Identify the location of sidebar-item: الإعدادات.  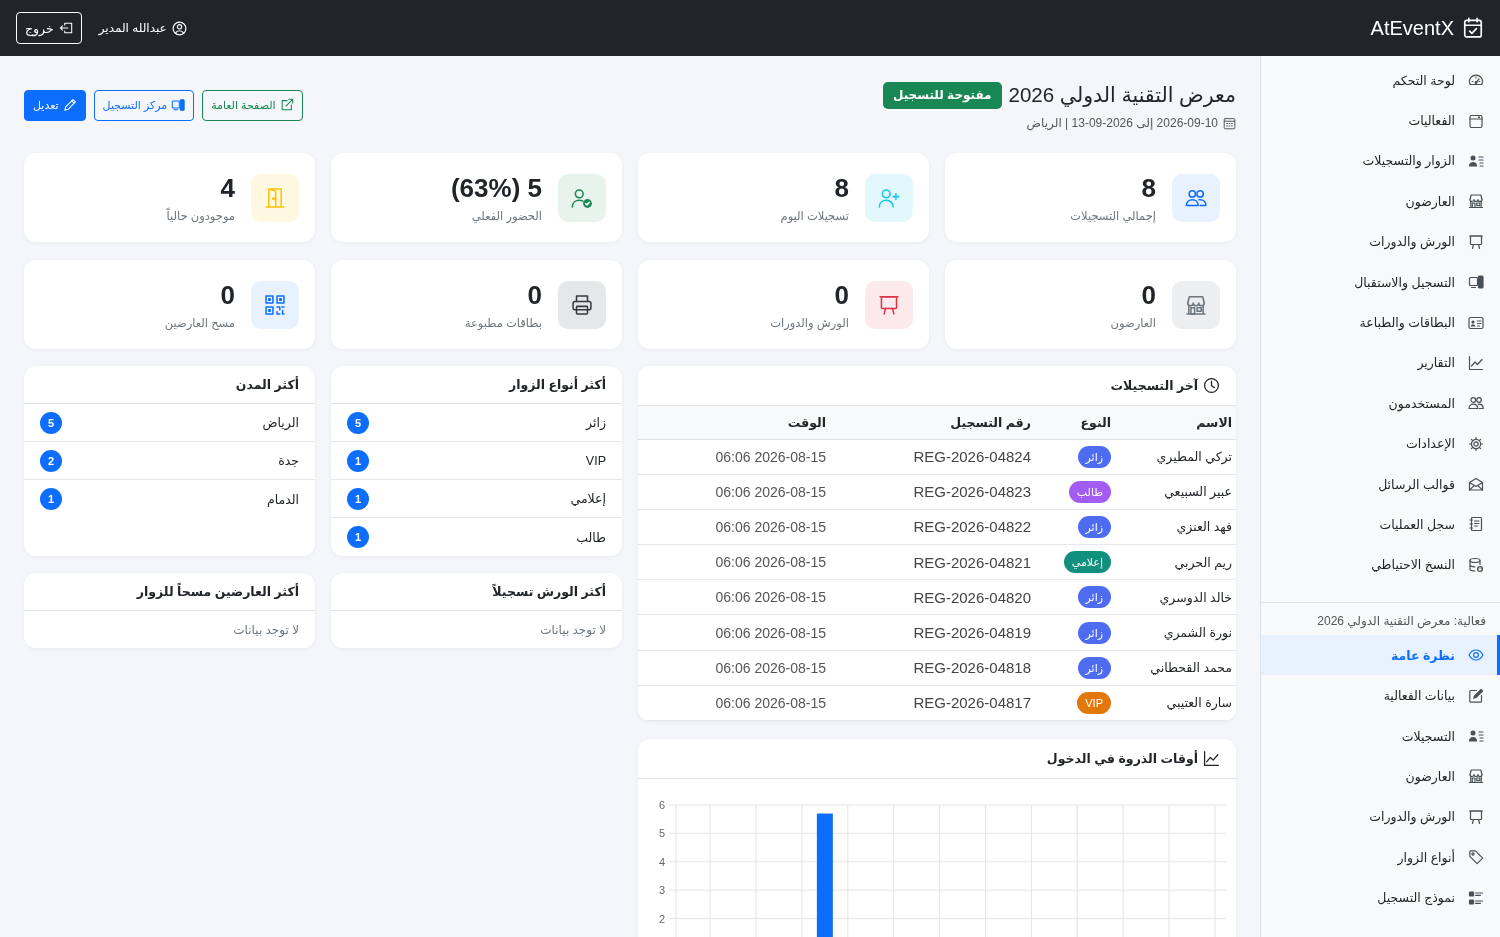
(1380, 443).